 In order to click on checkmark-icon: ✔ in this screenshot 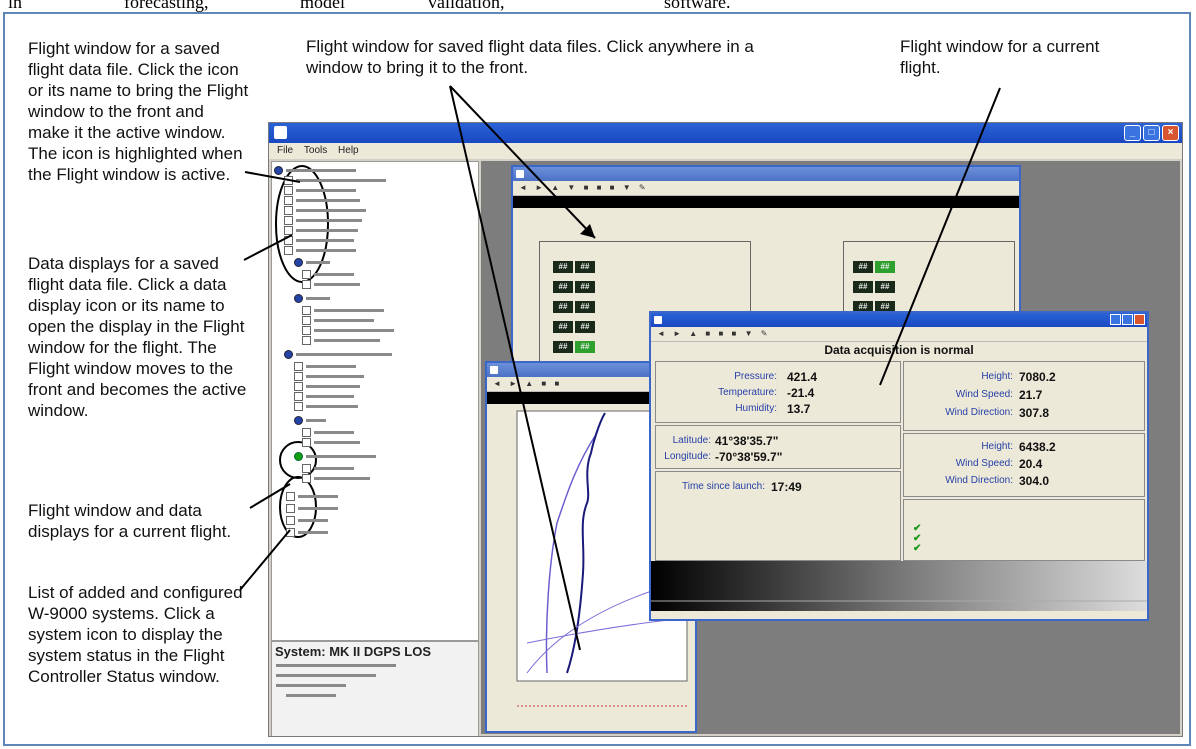, I will do `click(917, 548)`.